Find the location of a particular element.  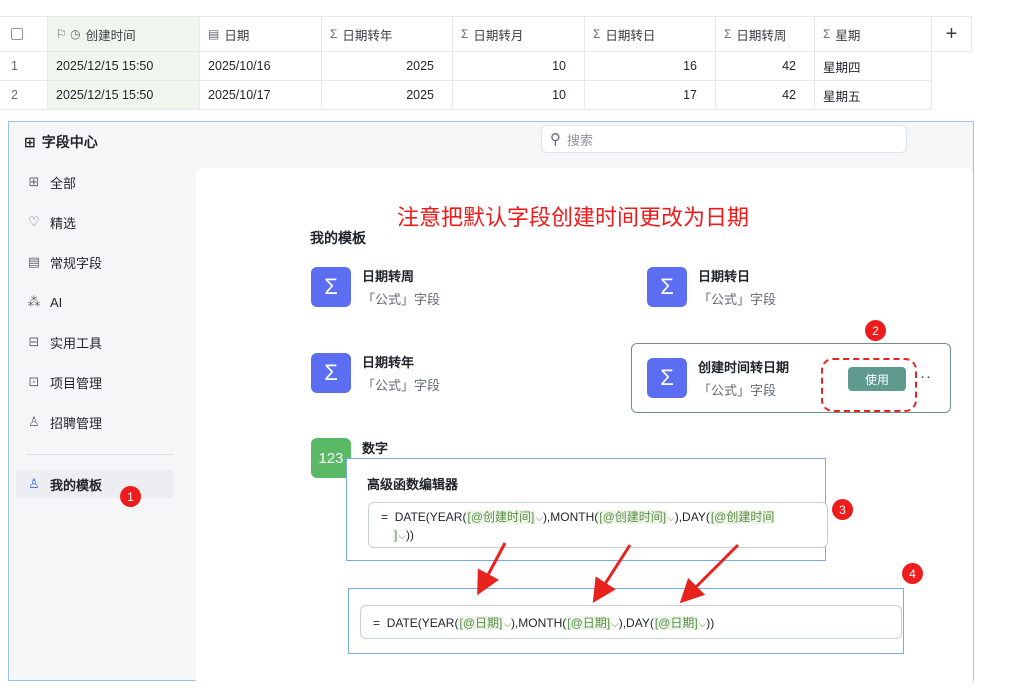

nav-divider is located at coordinates (100, 454).